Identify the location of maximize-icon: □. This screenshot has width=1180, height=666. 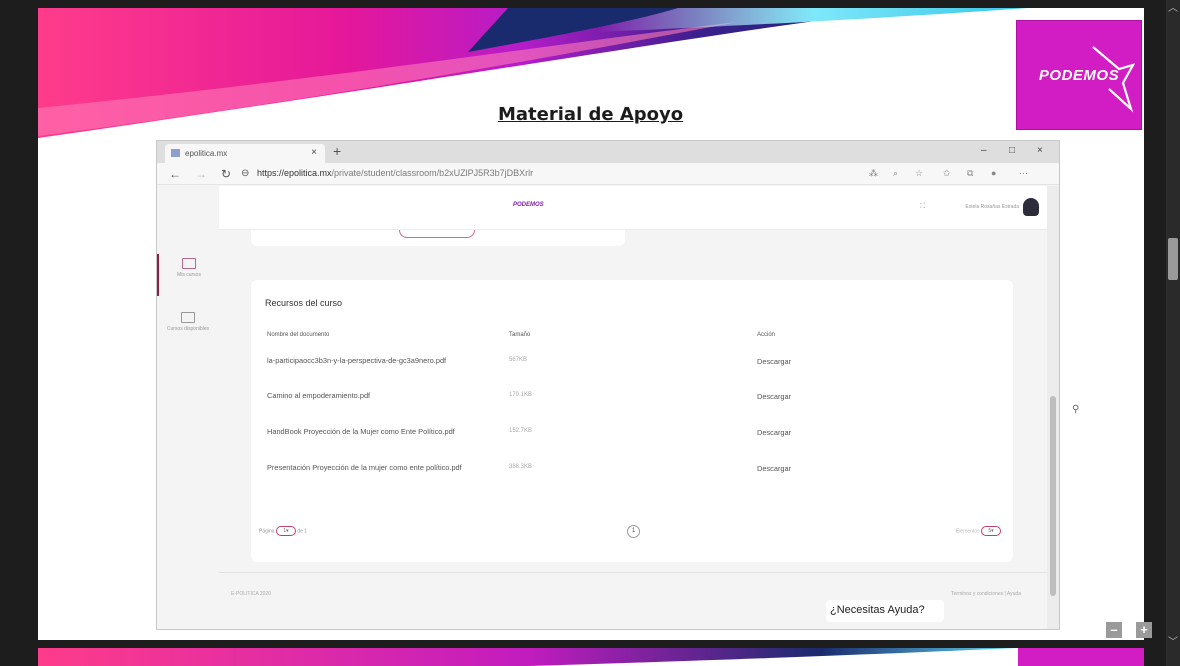
(1012, 150).